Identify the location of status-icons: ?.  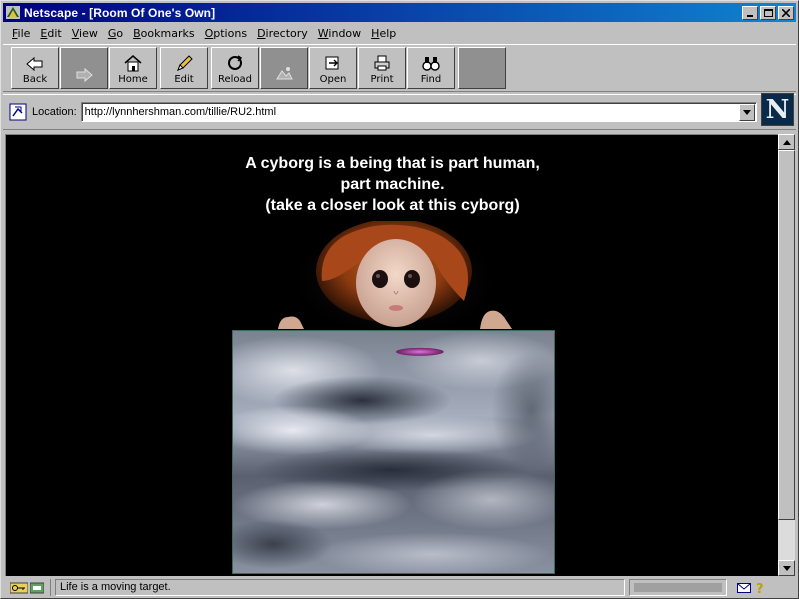
(756, 587).